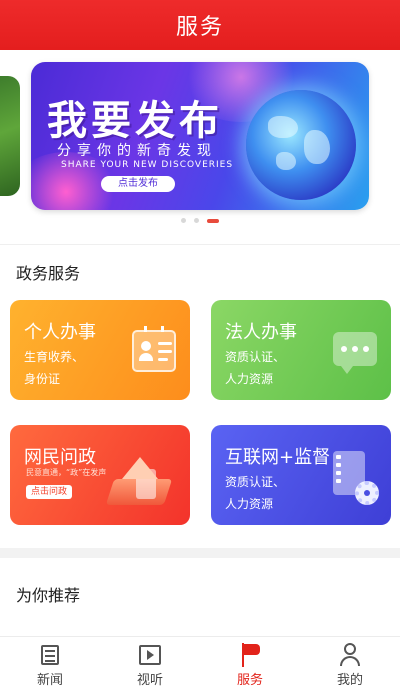  What do you see at coordinates (66, 472) in the screenshot?
I see `card-desc: 民意直通，“政”在发声` at bounding box center [66, 472].